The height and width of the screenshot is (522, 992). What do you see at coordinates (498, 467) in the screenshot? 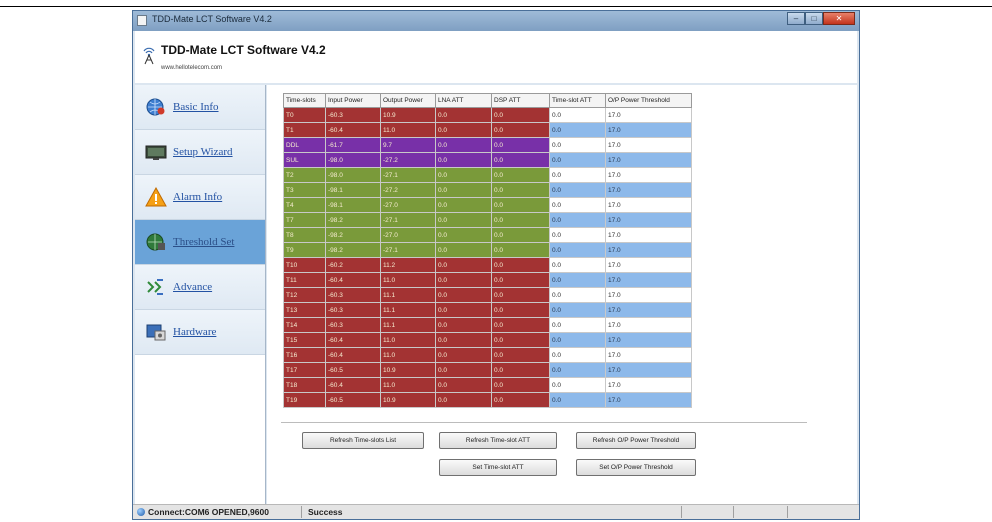
I see `set-time-slot-att-button: Set Time-slot ATT` at bounding box center [498, 467].